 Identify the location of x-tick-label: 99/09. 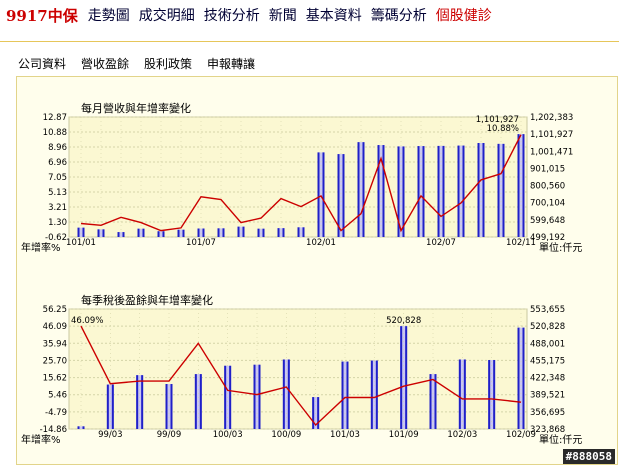
(169, 435).